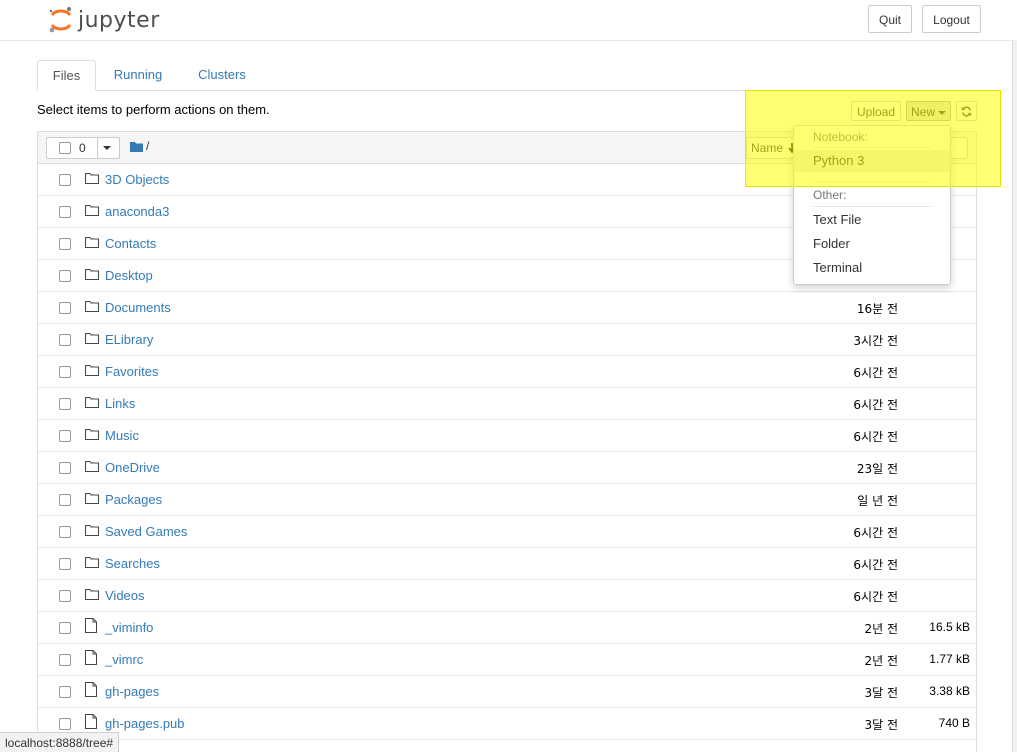 This screenshot has width=1017, height=752. I want to click on select-all-dropdown: 0, so click(83, 148).